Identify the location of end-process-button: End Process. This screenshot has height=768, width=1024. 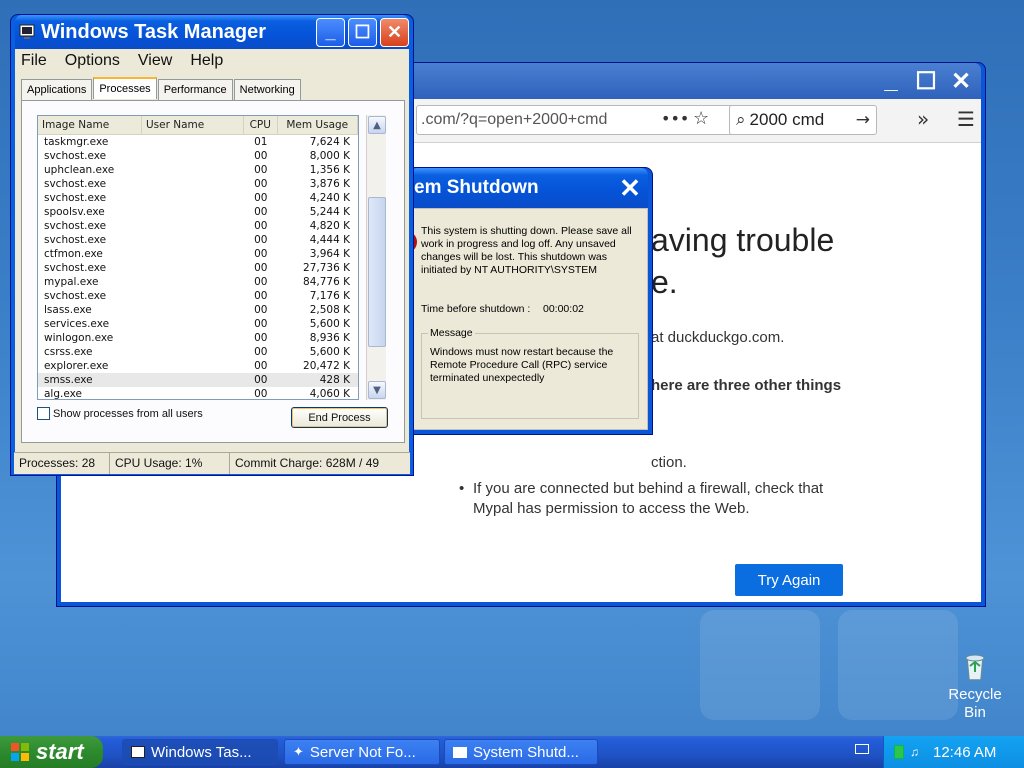
(339, 417).